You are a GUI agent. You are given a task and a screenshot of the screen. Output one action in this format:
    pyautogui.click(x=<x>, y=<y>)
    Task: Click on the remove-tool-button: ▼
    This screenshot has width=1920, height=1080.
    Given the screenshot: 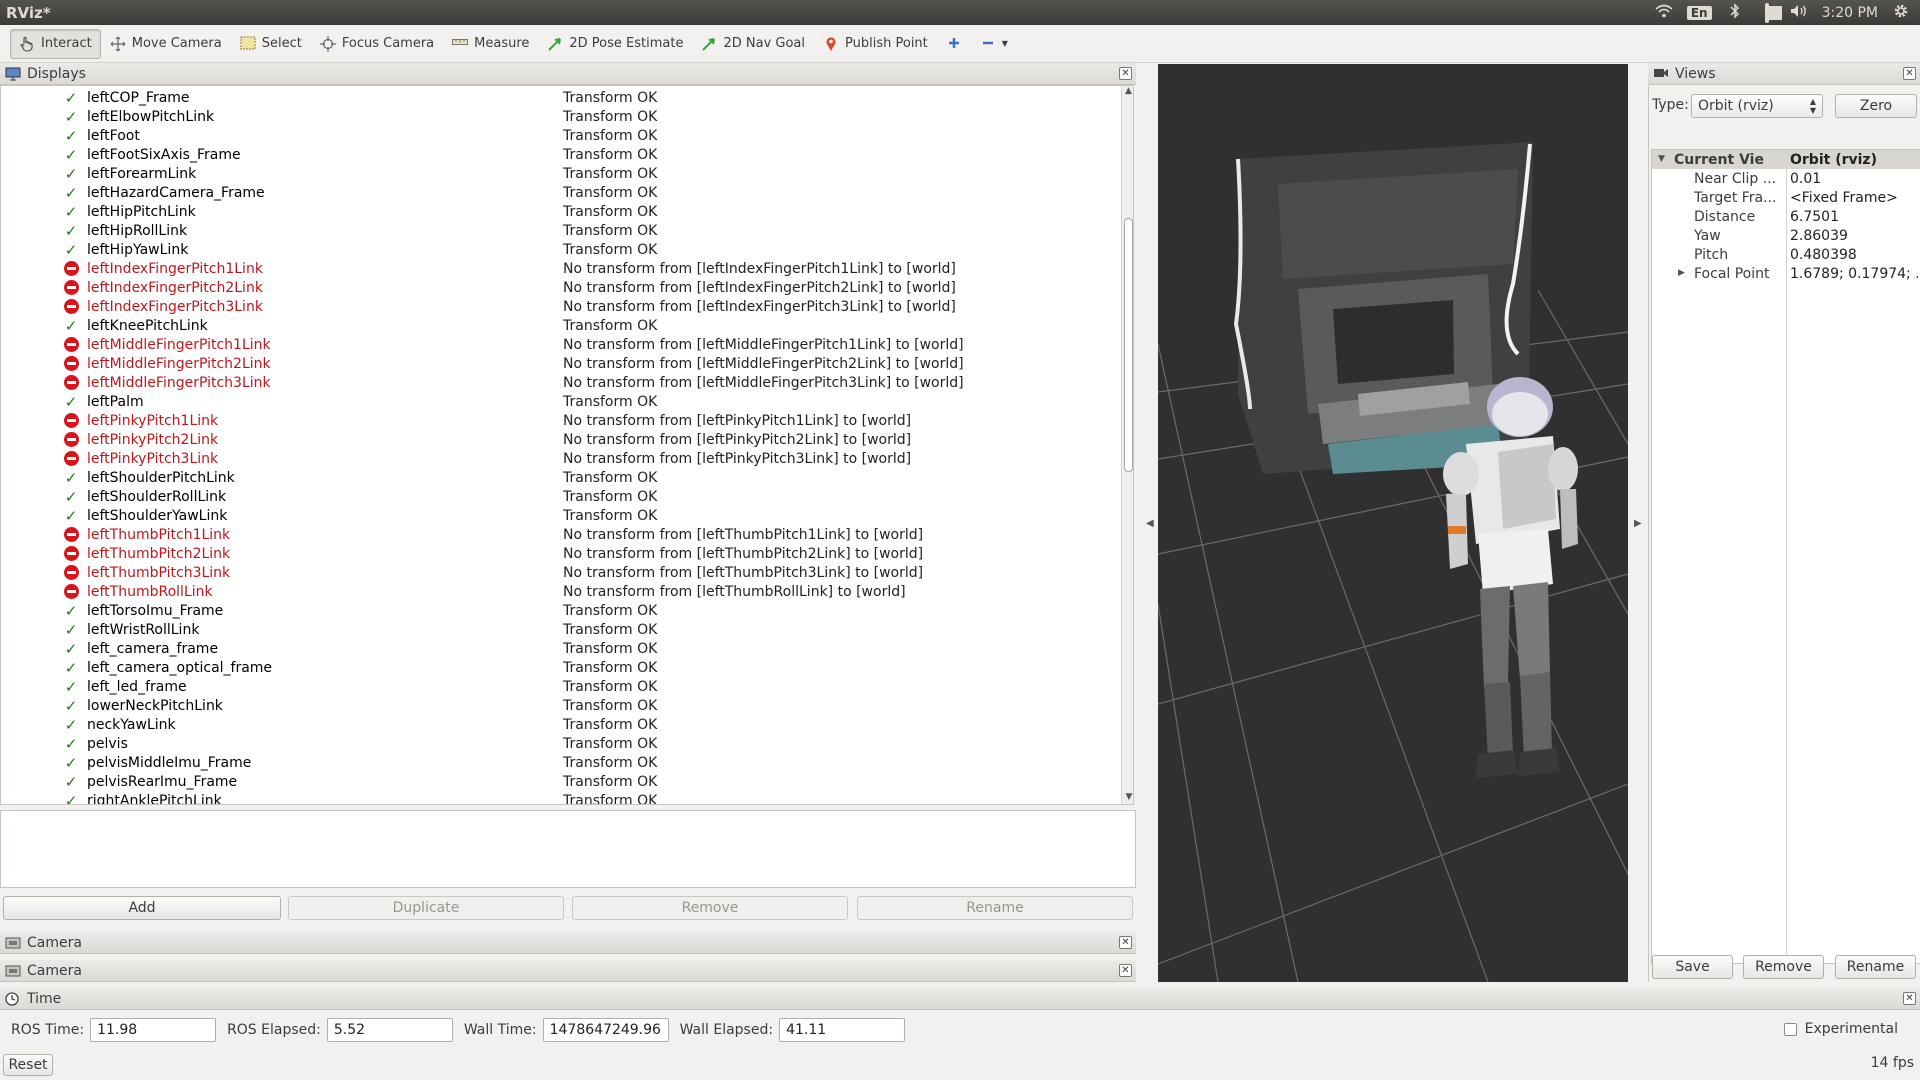 What is the action you would take?
    pyautogui.click(x=994, y=44)
    